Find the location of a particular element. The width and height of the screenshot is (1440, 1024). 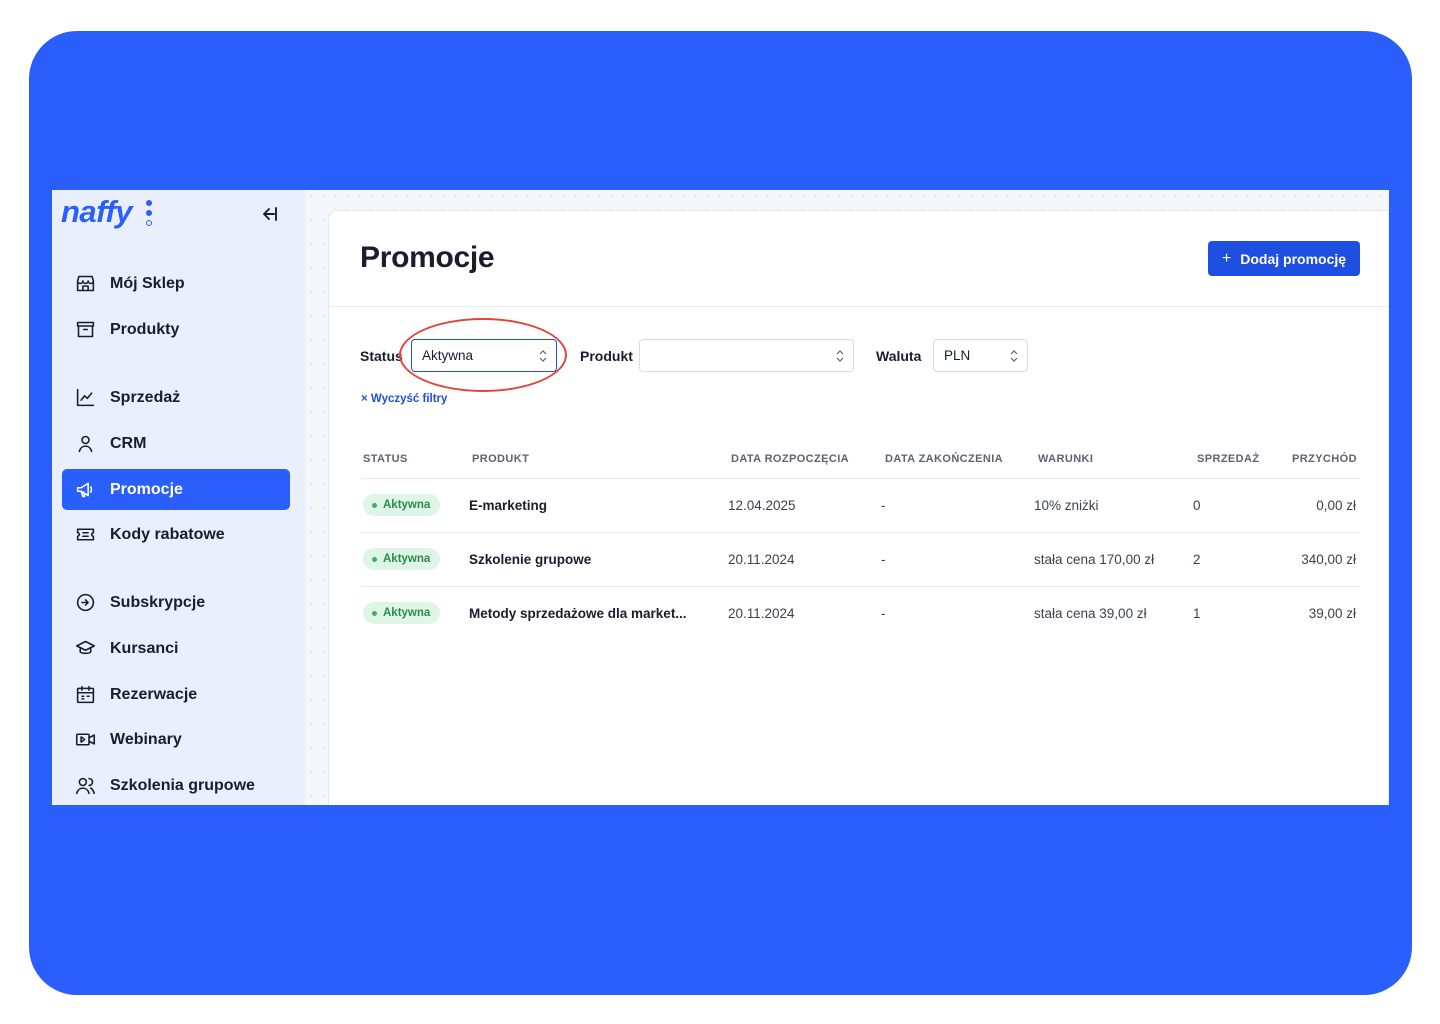

currency-filter-value: PLN is located at coordinates (957, 355).